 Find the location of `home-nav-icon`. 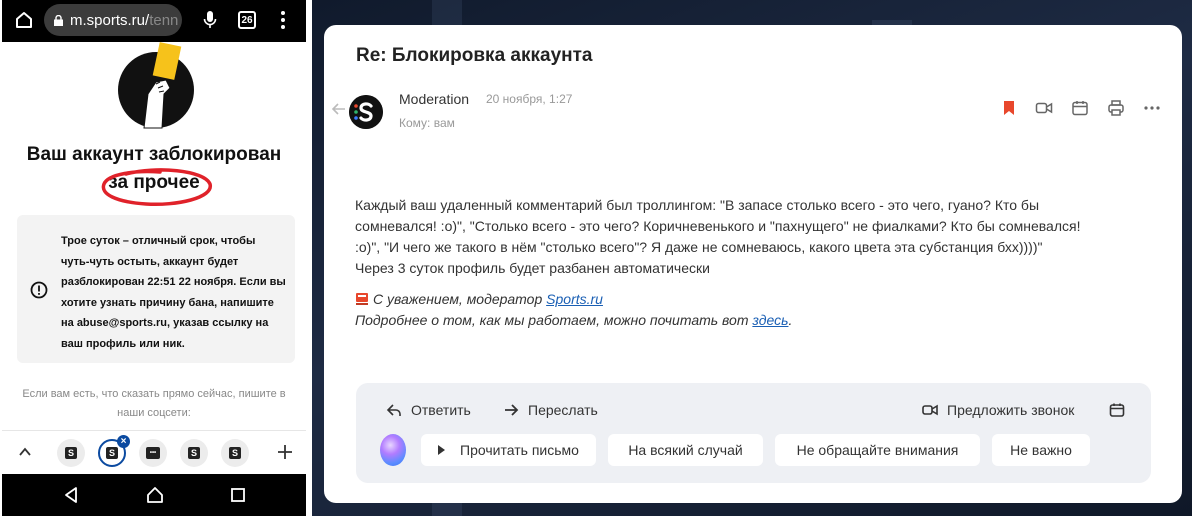

home-nav-icon is located at coordinates (155, 495).